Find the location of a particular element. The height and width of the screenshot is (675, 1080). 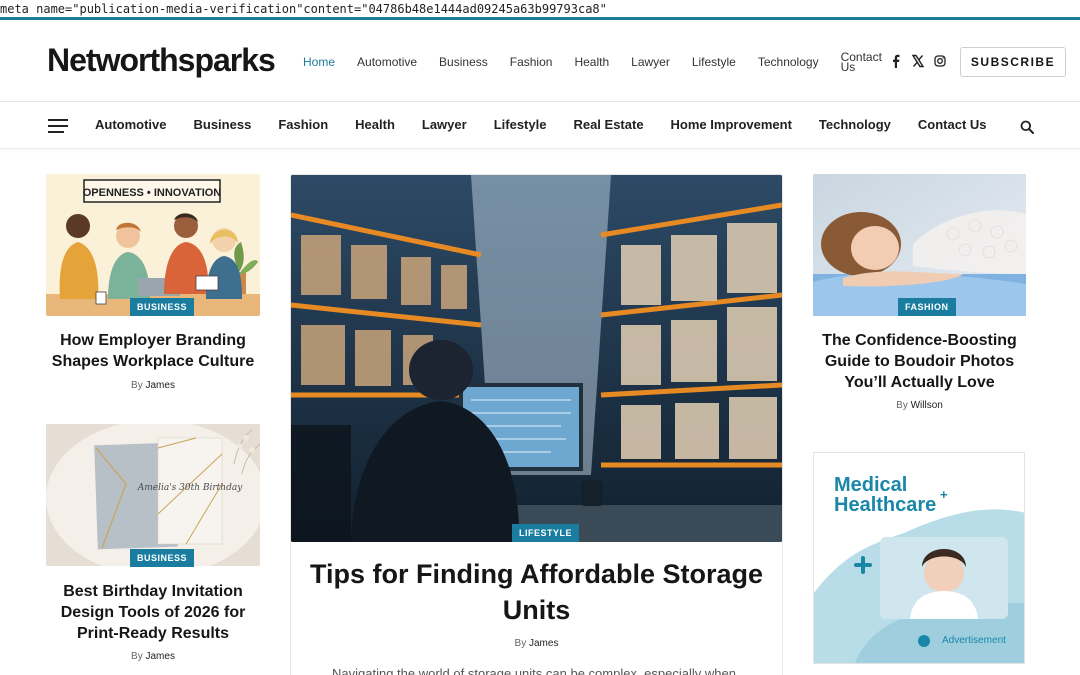

subscribe-button: SUBSCRIBE is located at coordinates (1013, 62).